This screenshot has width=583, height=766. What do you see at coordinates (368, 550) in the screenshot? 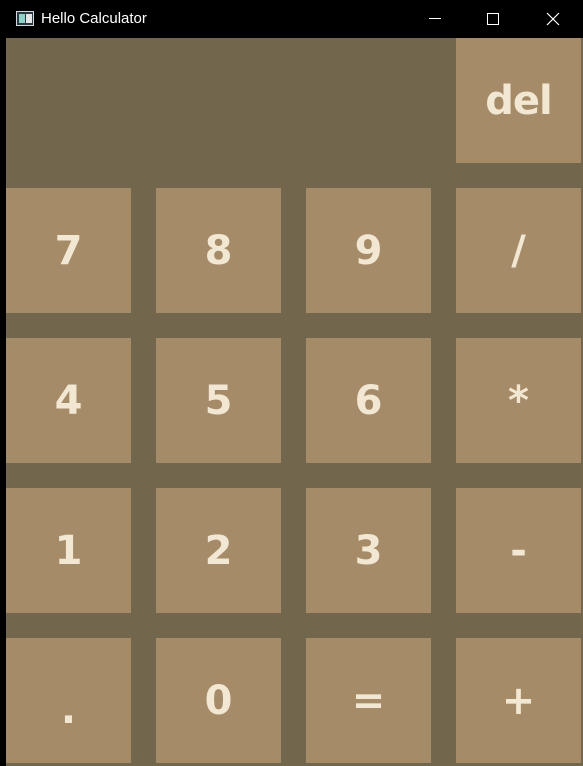
I see `key-3-button: 3` at bounding box center [368, 550].